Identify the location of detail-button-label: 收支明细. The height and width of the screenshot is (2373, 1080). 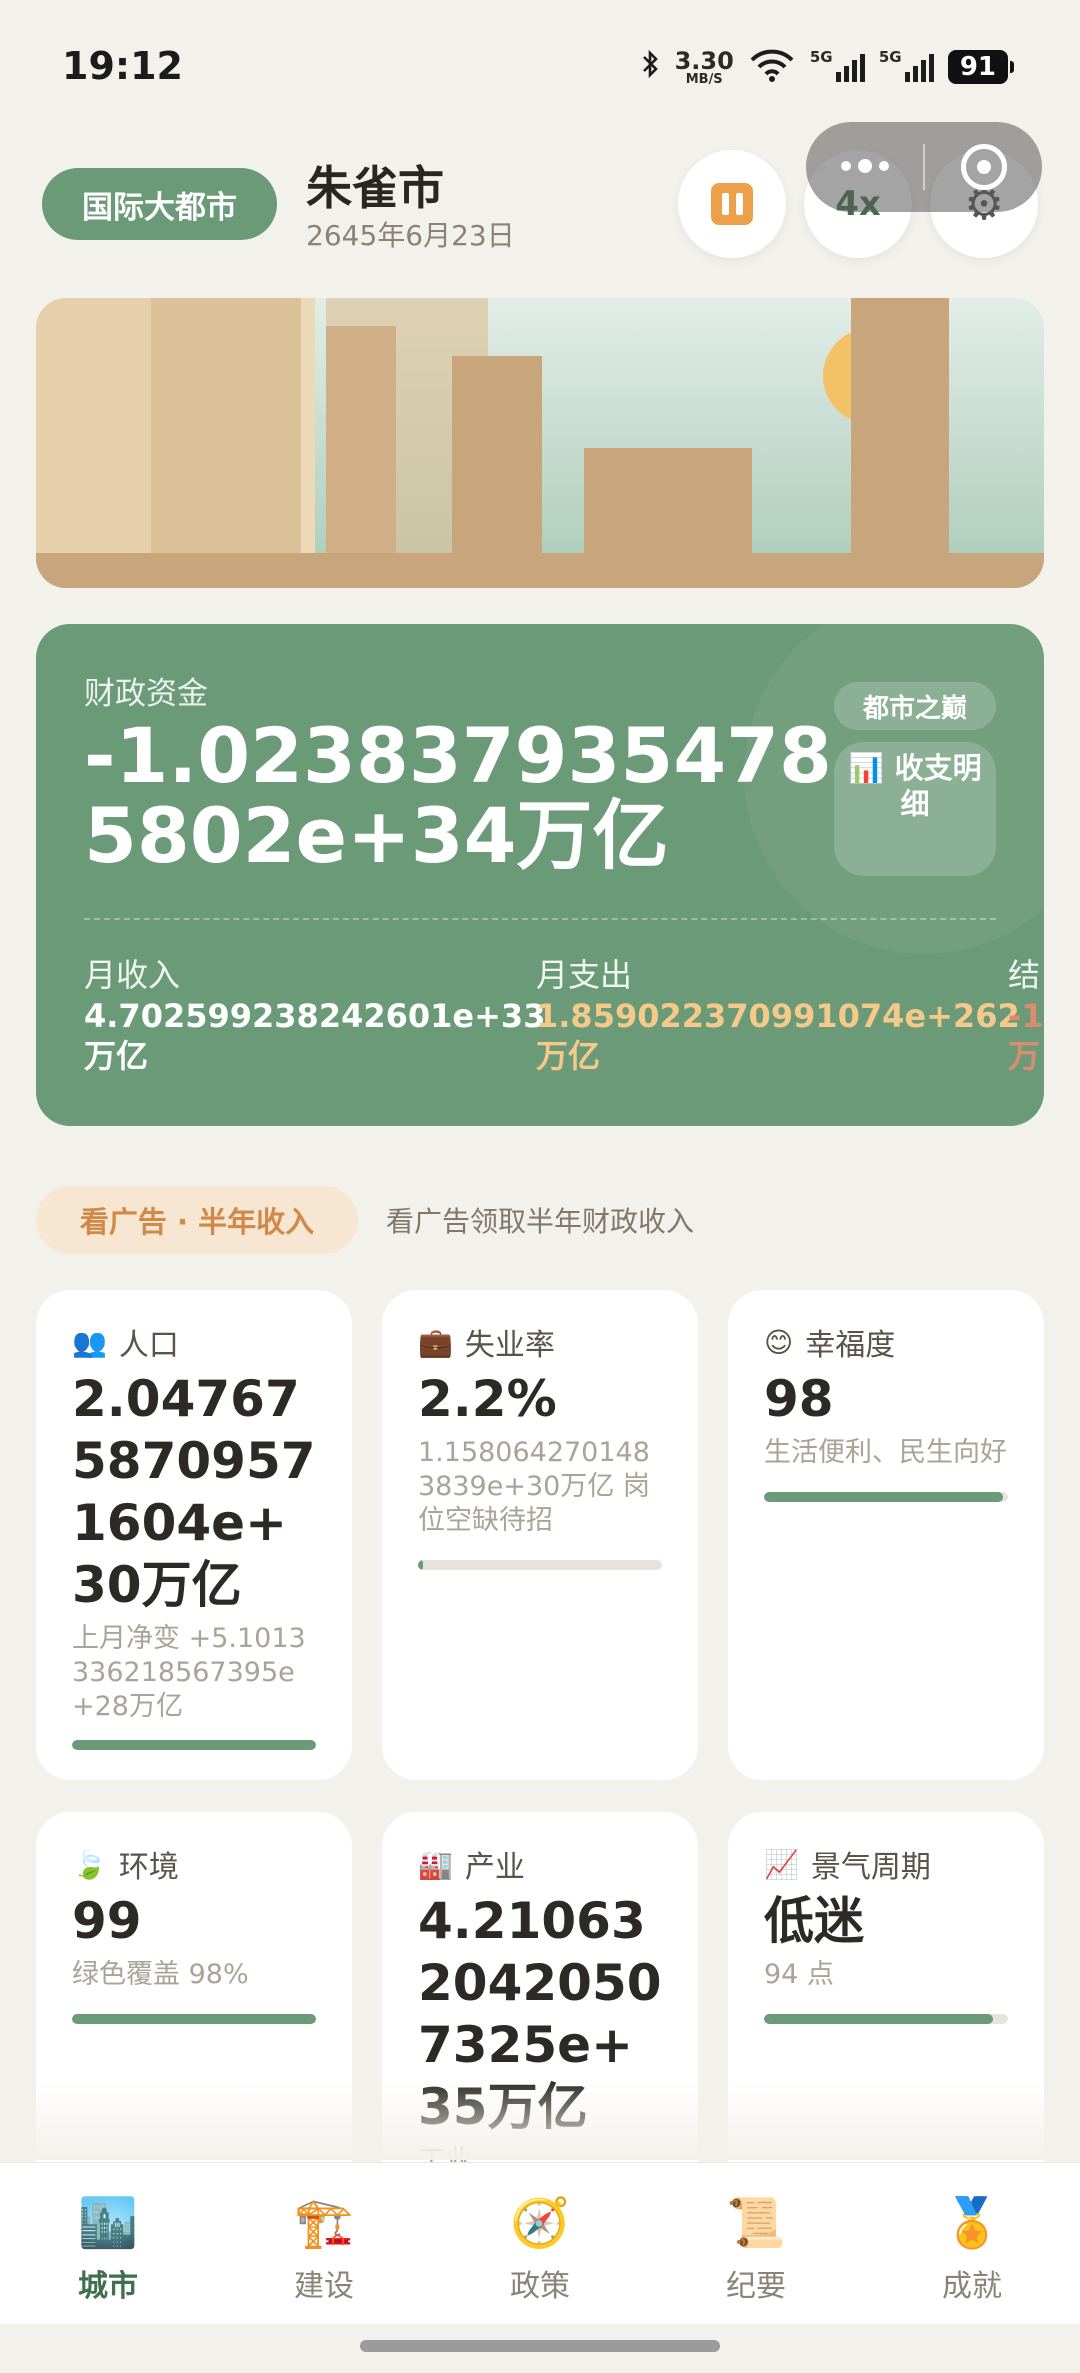
(938, 786).